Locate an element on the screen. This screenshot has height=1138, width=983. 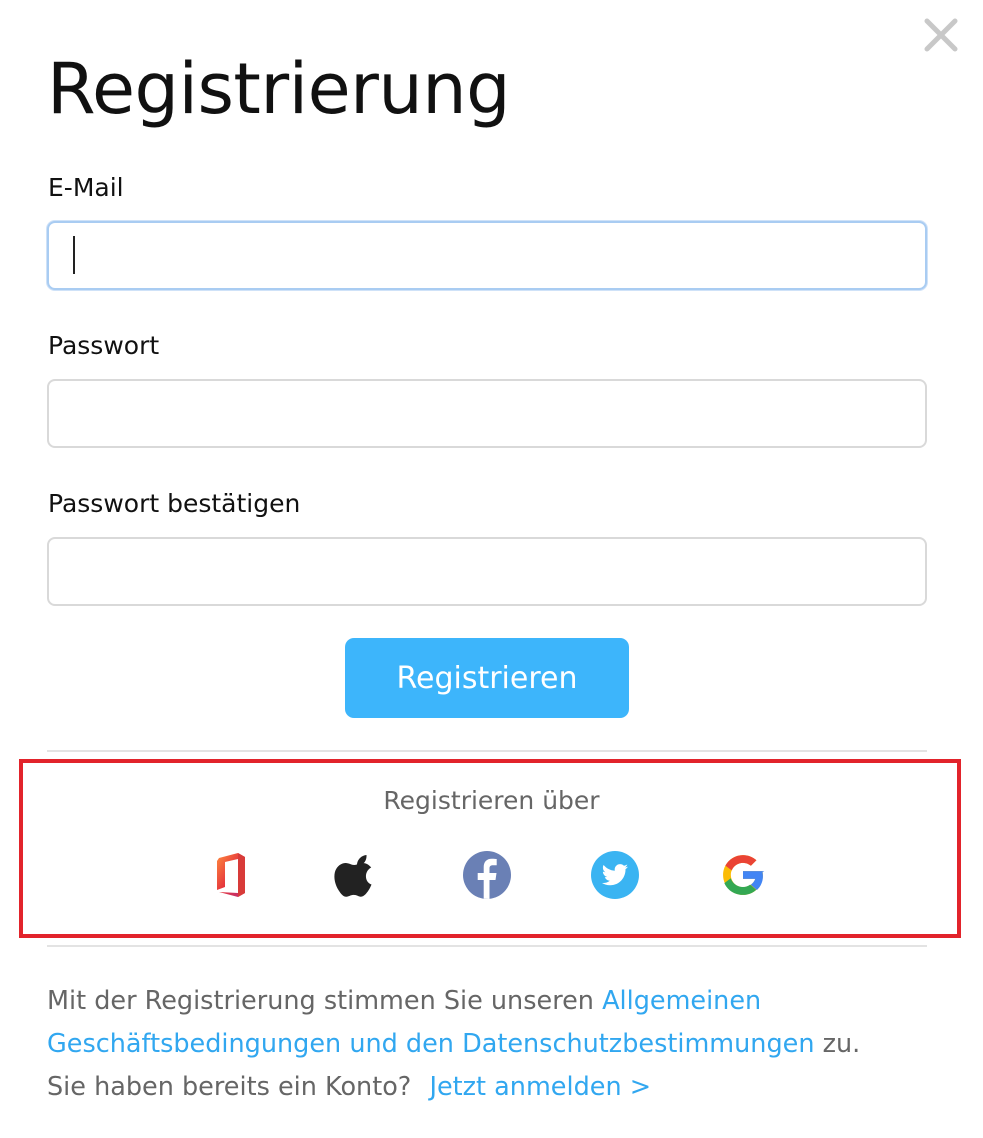
apple-icon is located at coordinates (359, 875).